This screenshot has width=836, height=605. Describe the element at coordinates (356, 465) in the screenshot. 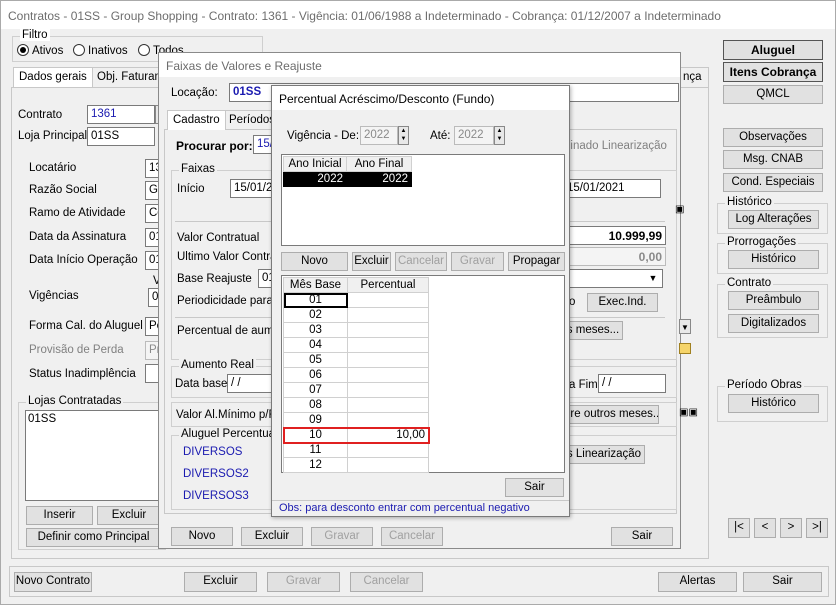

I see `table-row: 12` at that location.